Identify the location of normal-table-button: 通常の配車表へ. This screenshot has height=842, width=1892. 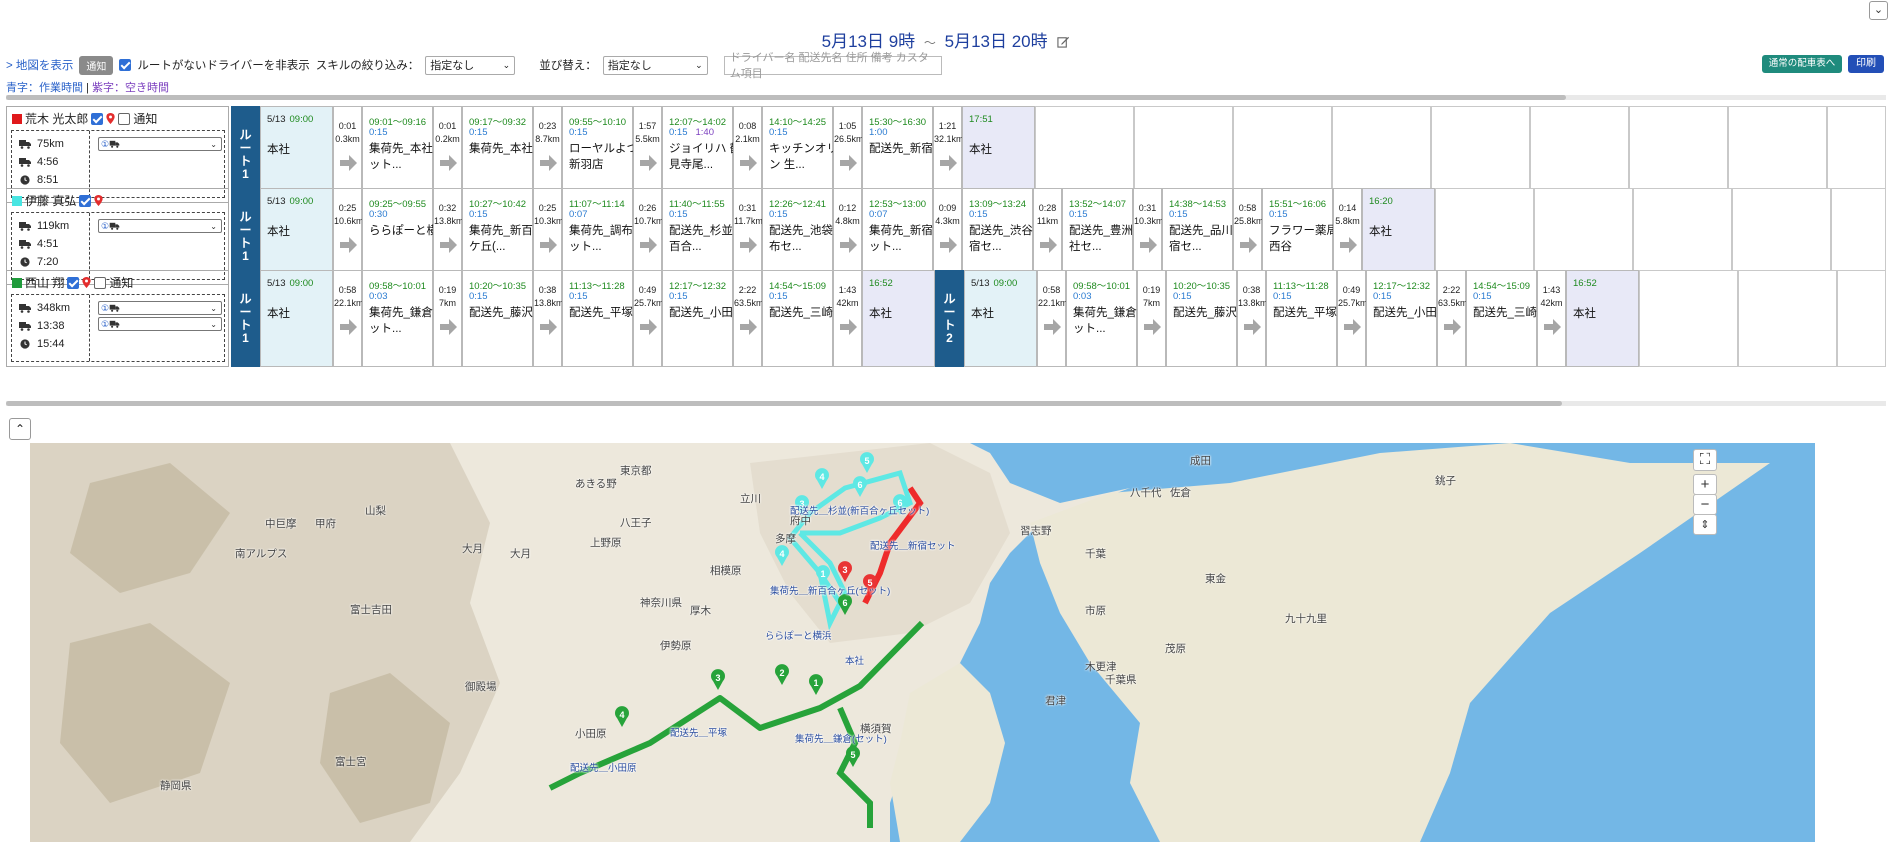
(1802, 64).